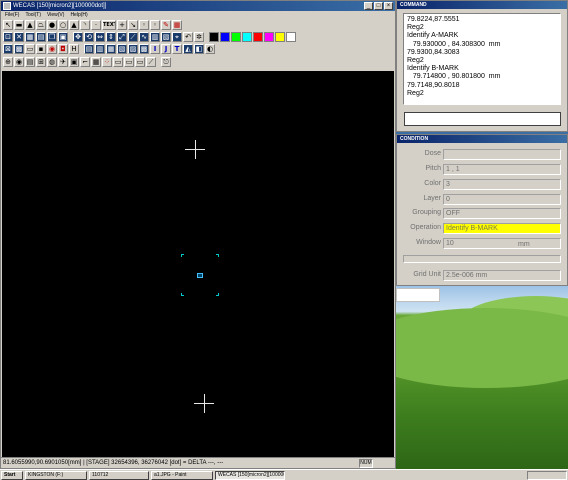  I want to click on screen2-icon: ▭, so click(129, 62).